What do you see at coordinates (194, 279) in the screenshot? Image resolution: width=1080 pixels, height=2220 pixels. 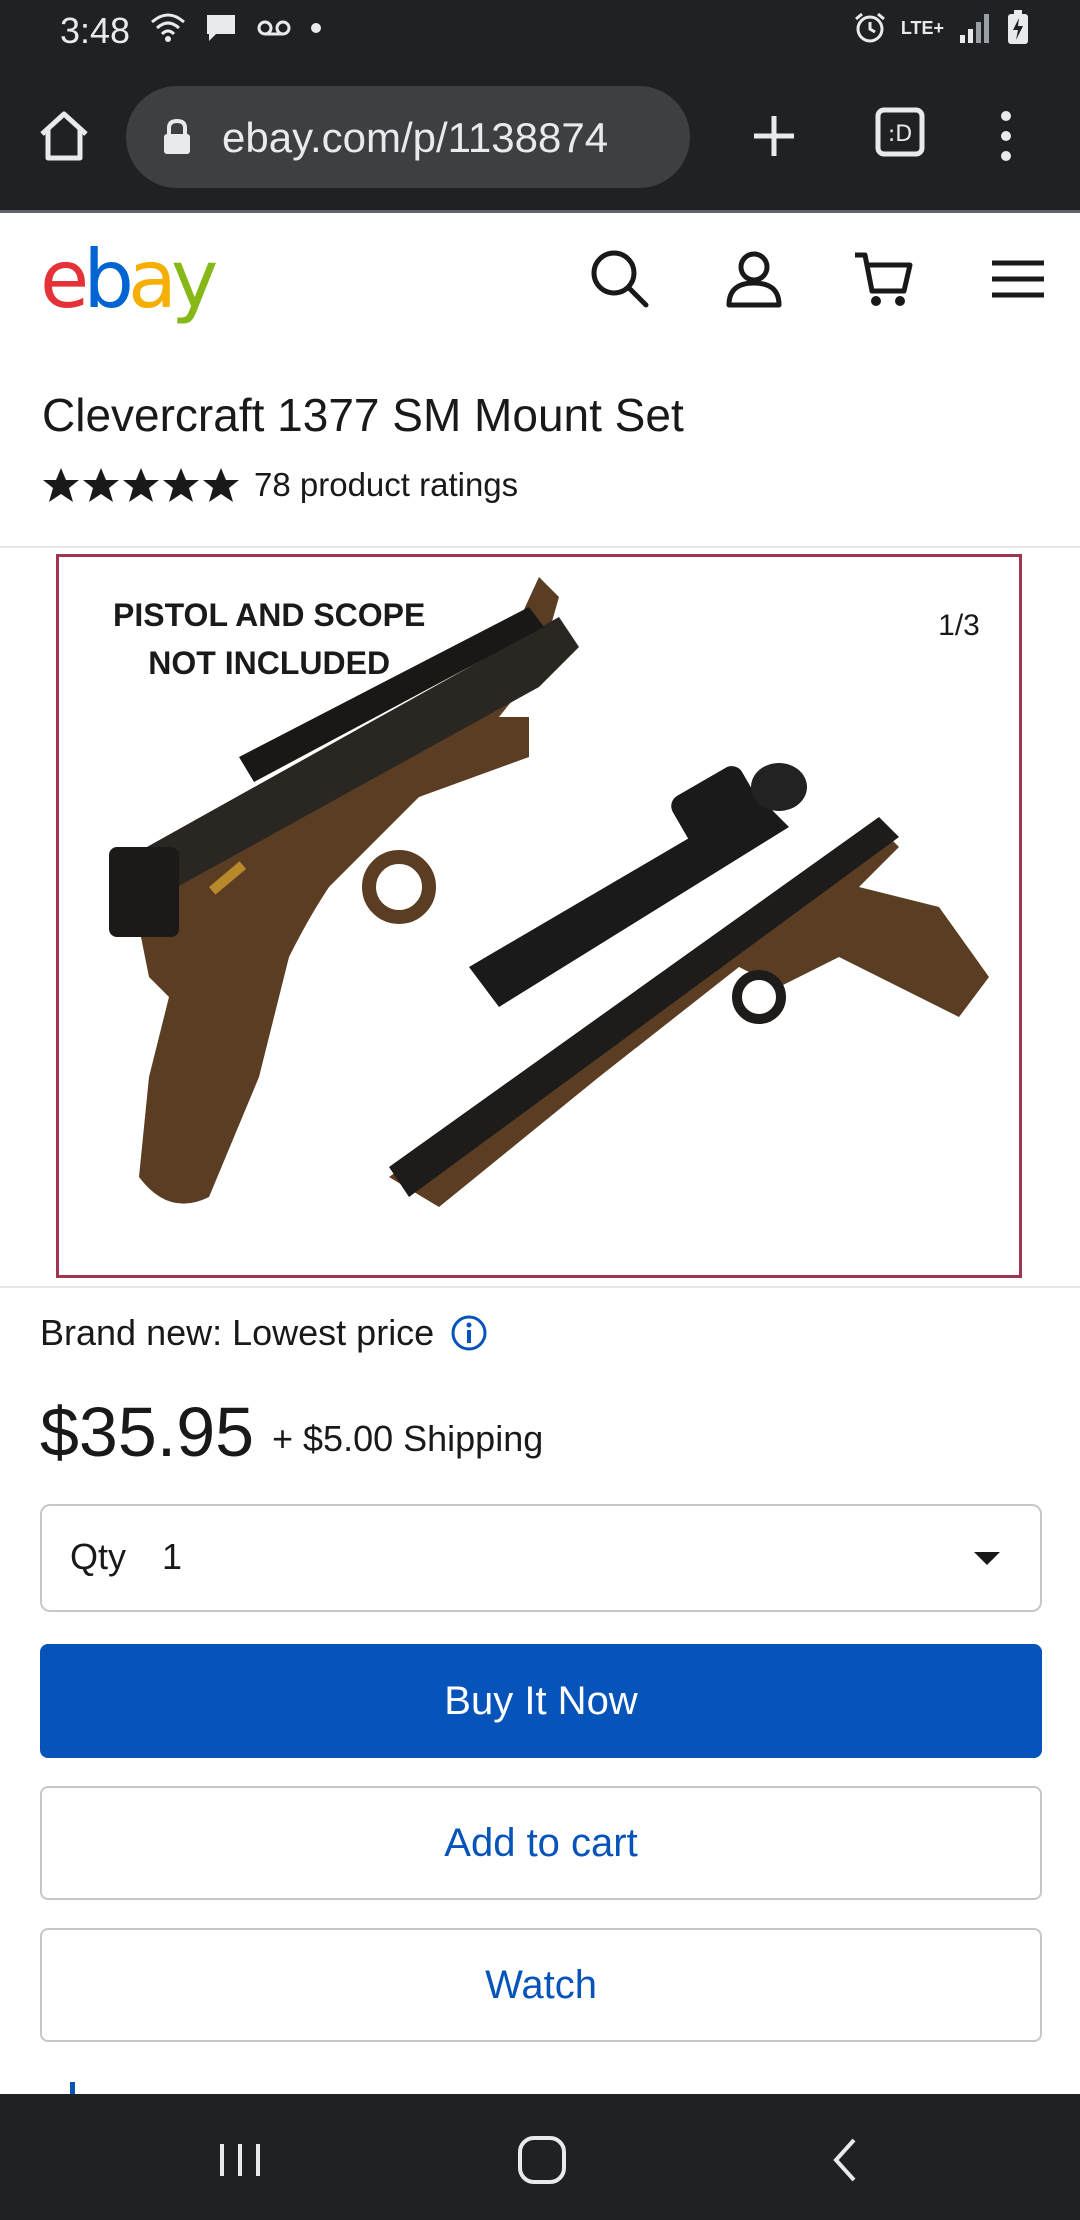 I see `logo-letter: y` at bounding box center [194, 279].